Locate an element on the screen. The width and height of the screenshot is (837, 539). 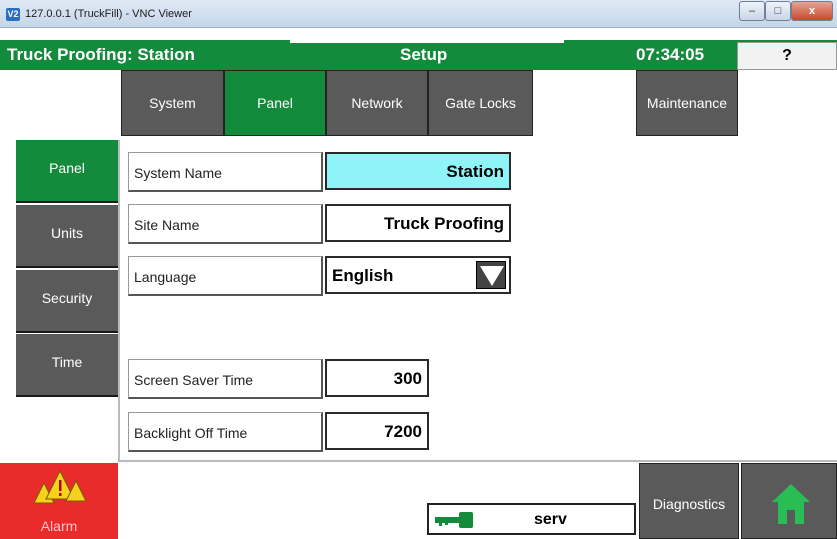
clock: 07:34:05 is located at coordinates (670, 54).